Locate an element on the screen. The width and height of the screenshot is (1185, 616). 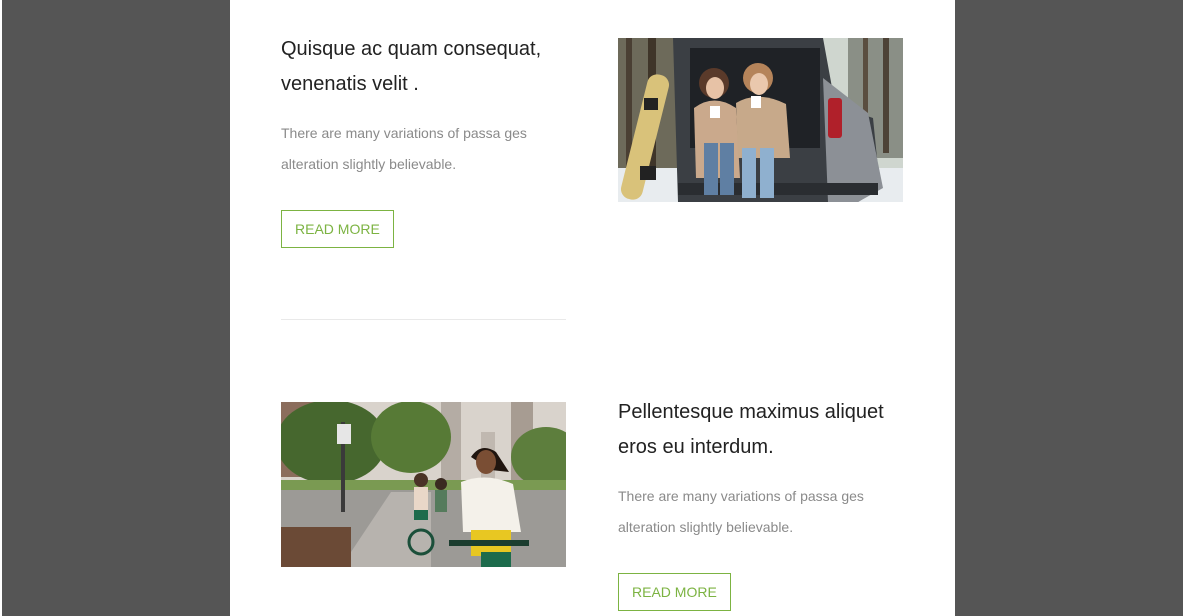
left-edge is located at coordinates (1, 308).